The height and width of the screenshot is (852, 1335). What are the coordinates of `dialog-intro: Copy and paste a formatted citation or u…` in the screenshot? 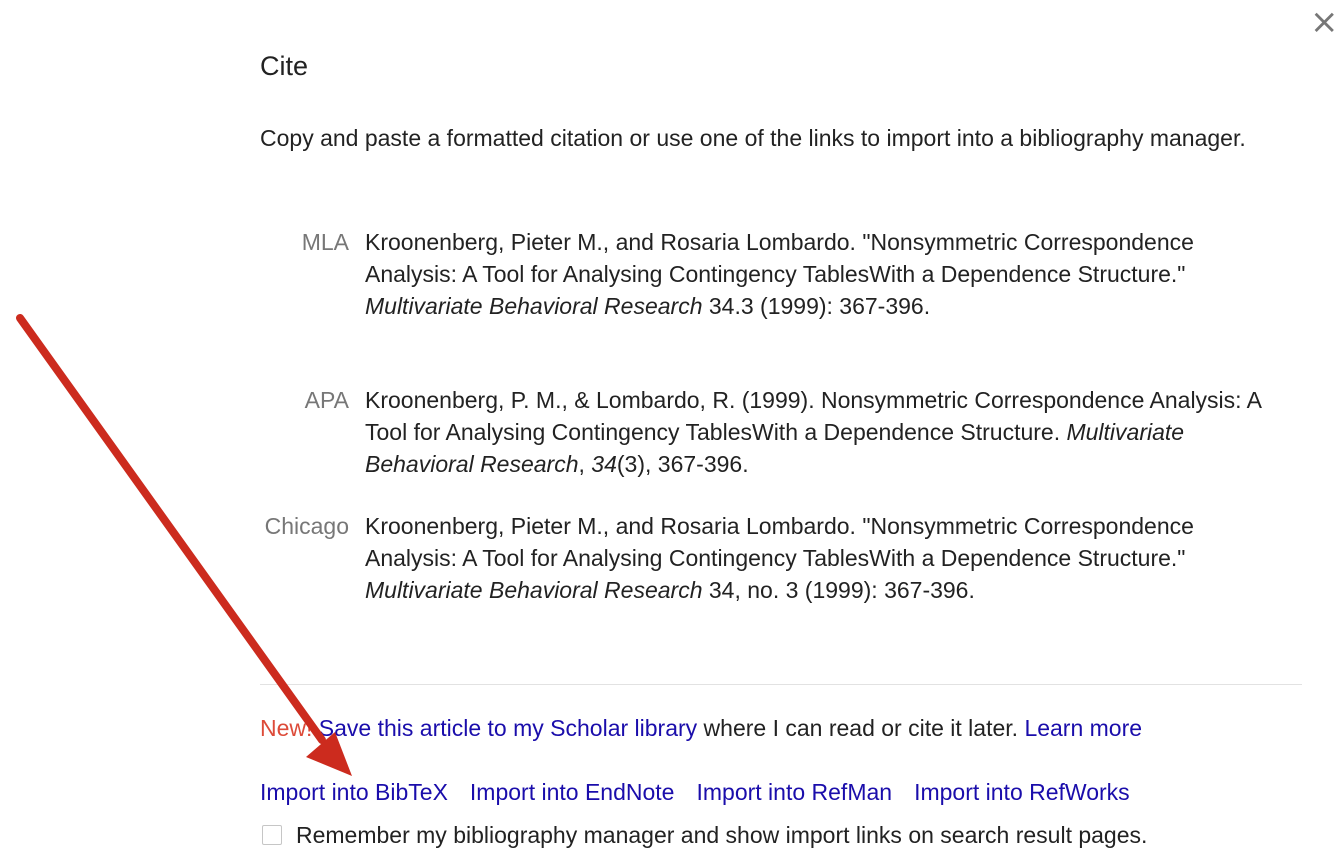 It's located at (753, 138).